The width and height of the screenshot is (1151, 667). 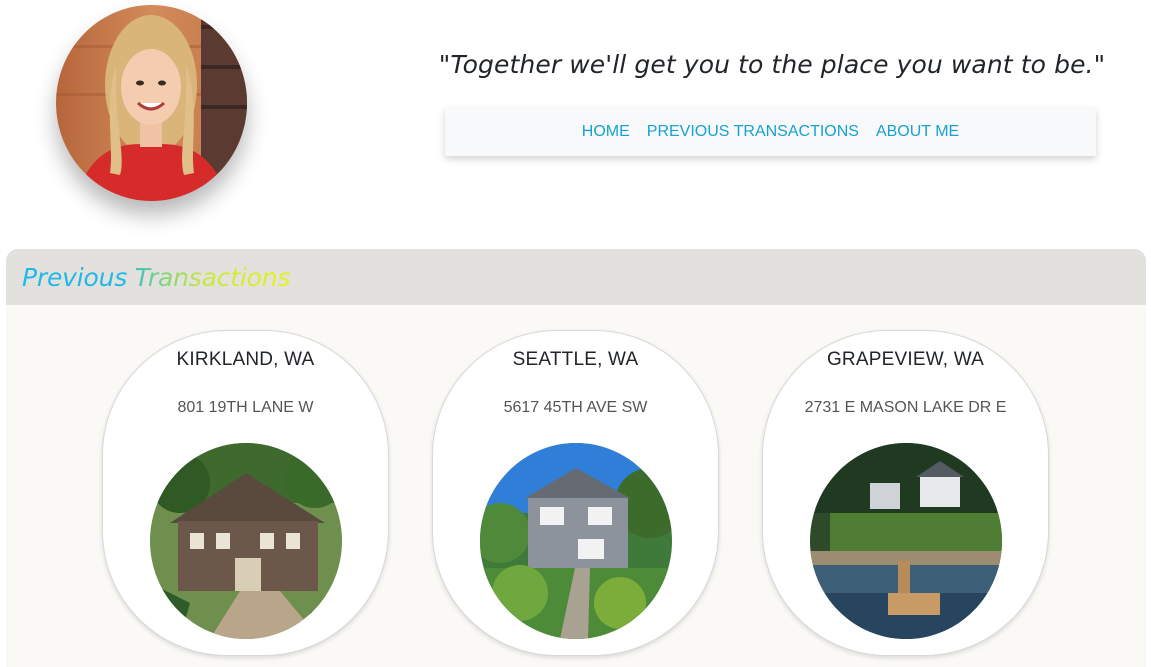 I want to click on listing-address: 2731 E MASON LAKE DR E, so click(x=905, y=407).